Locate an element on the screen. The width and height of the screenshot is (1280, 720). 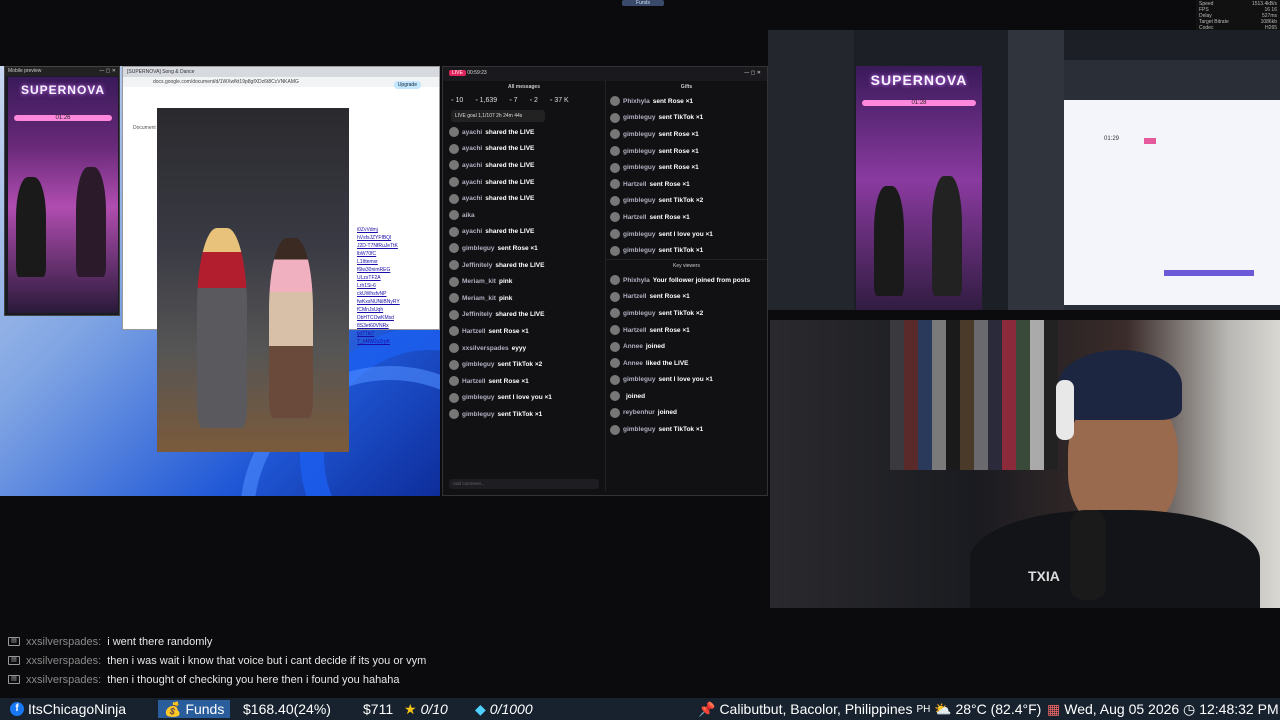
document-link: 8S3et60VNRx is located at coordinates (373, 326).